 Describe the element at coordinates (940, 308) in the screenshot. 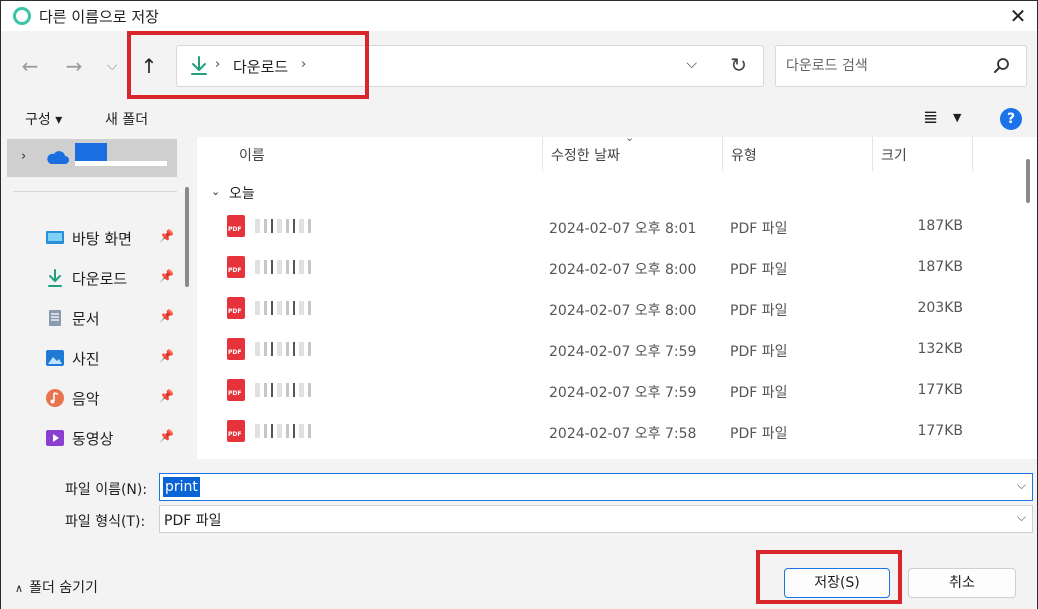

I see `file-size: 203KB` at that location.